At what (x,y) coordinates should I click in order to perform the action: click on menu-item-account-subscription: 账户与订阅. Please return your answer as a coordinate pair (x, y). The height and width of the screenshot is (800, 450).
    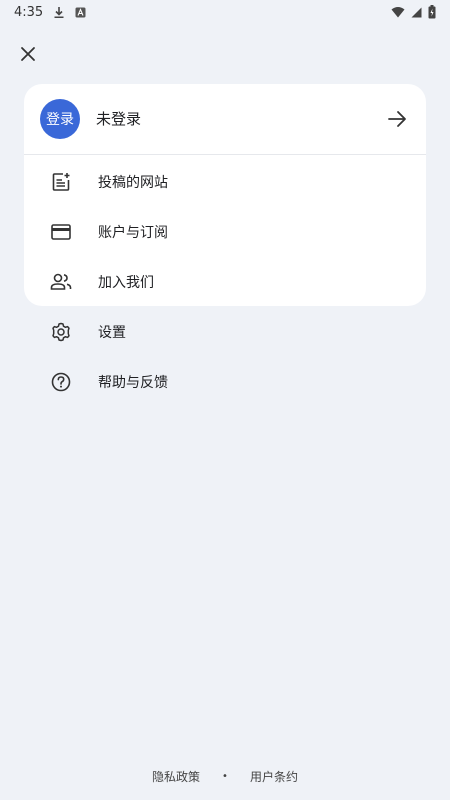
    Looking at the image, I should click on (225, 231).